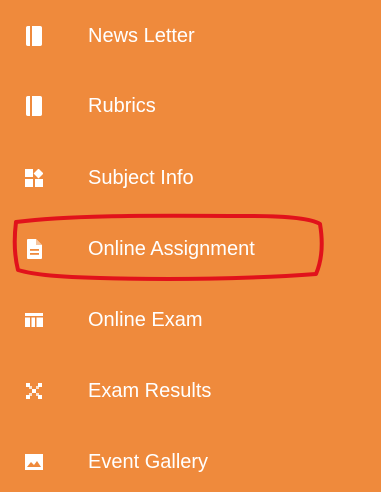 This screenshot has height=492, width=381. I want to click on sidebar-item-rubrics: Rubrics, so click(190, 106).